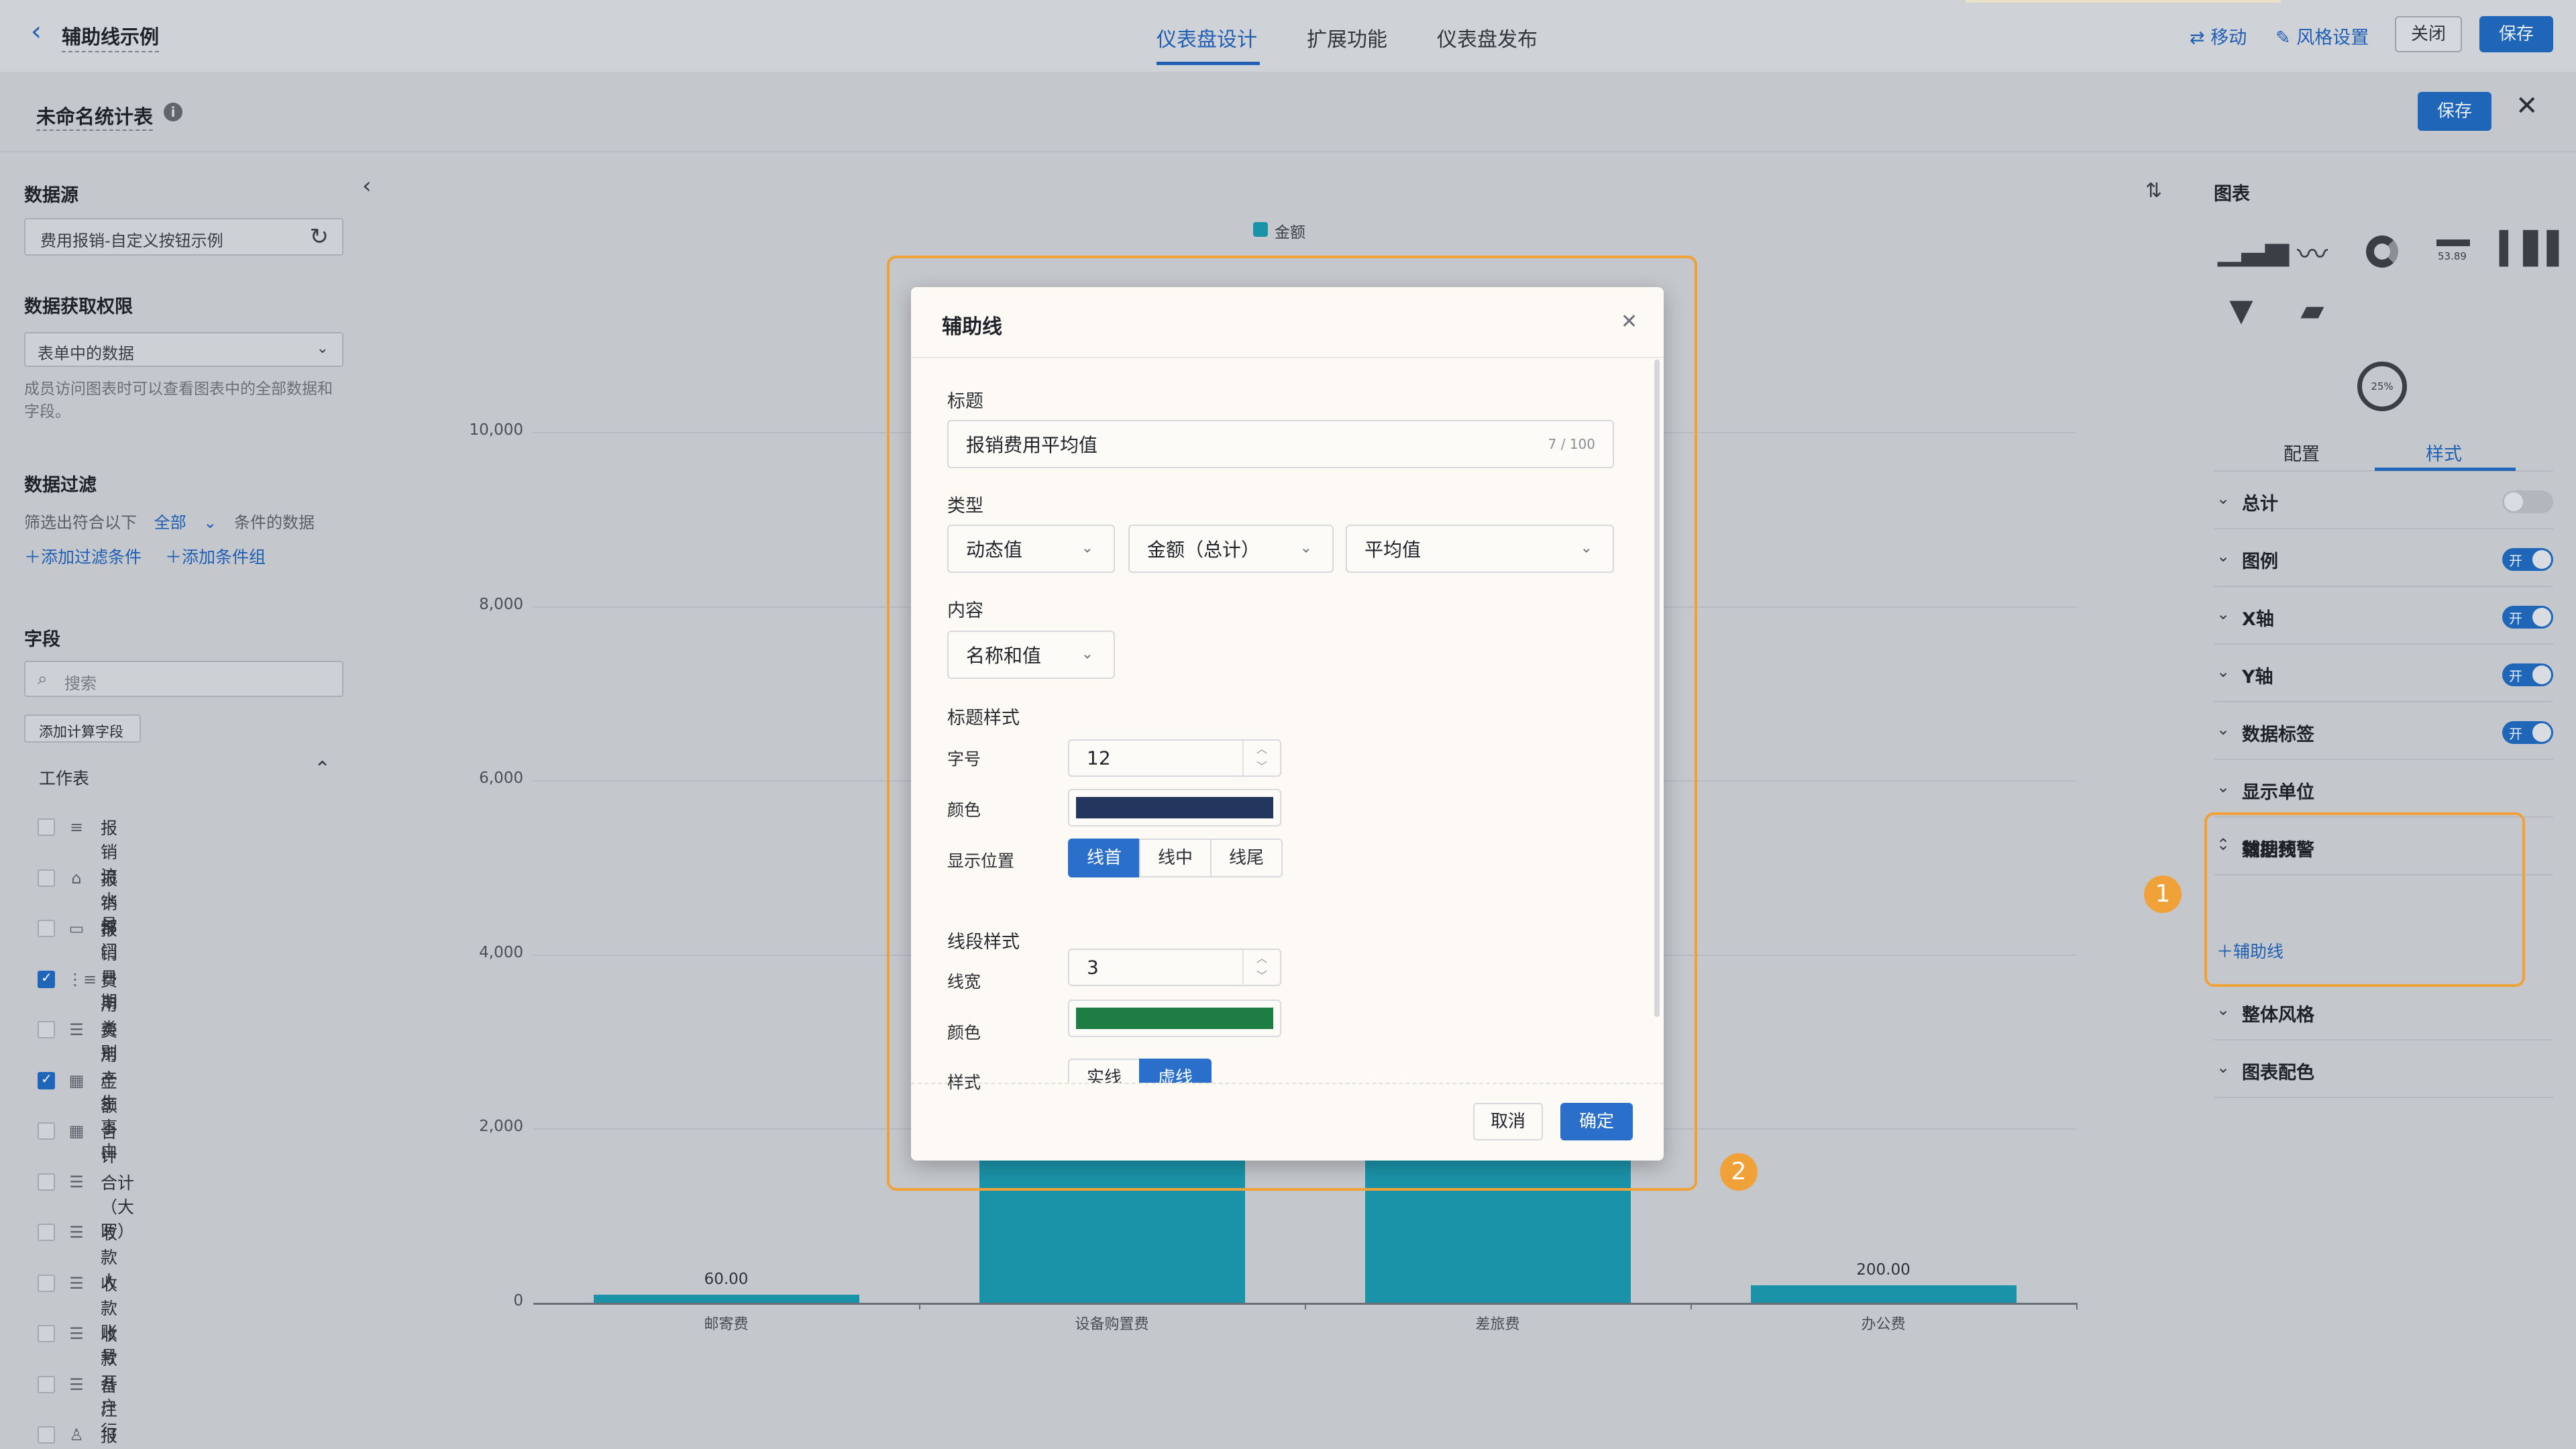 The width and height of the screenshot is (2576, 1449). I want to click on font-size-input: 12 ︿ ﹀, so click(1174, 758).